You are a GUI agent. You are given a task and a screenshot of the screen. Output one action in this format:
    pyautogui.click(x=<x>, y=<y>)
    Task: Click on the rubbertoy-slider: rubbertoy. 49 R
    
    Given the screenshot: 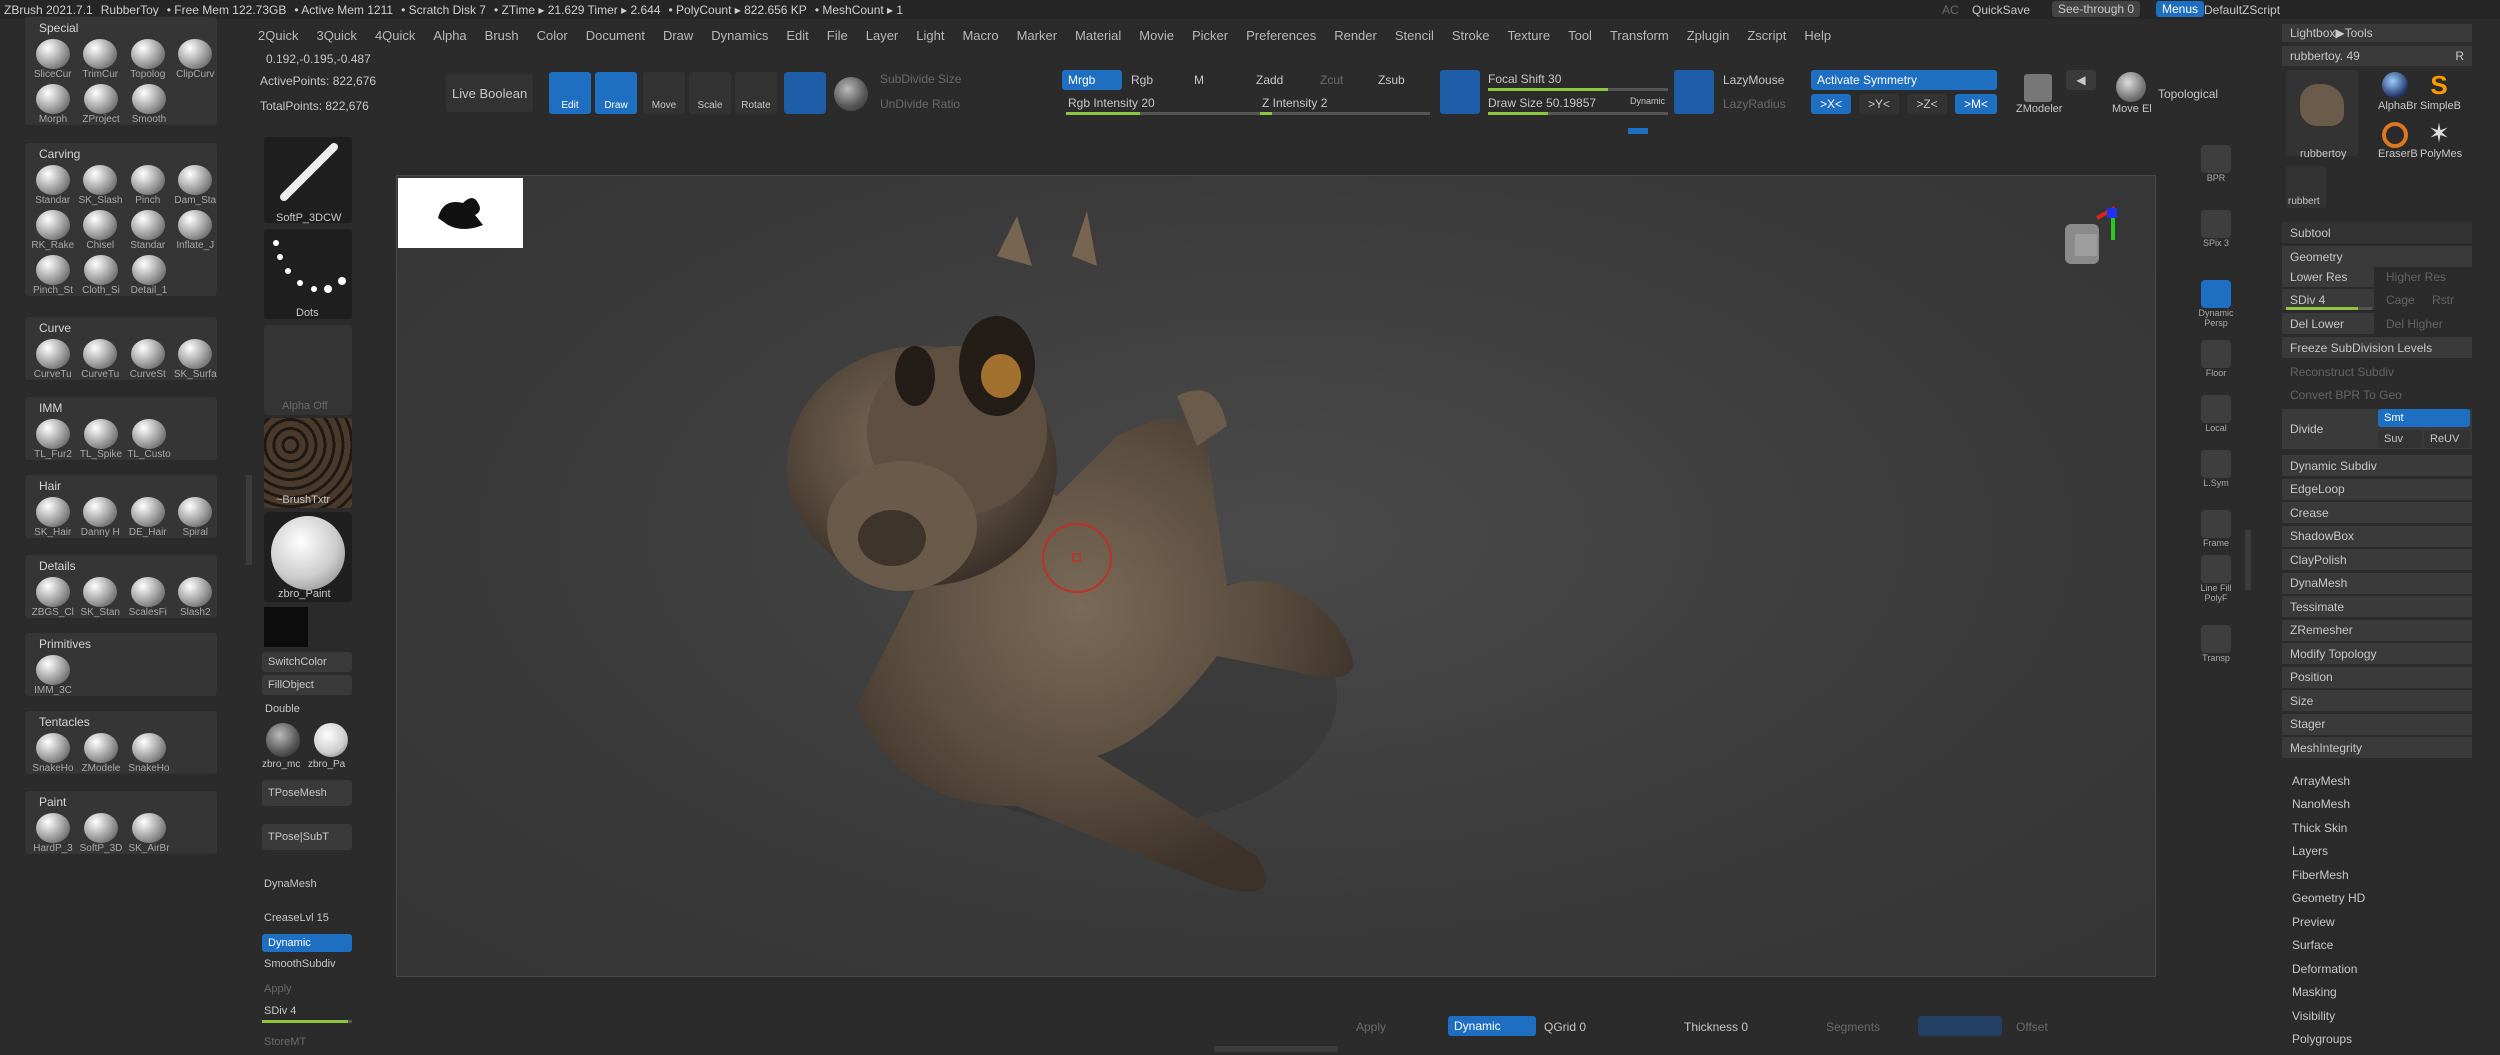 What is the action you would take?
    pyautogui.click(x=2377, y=56)
    